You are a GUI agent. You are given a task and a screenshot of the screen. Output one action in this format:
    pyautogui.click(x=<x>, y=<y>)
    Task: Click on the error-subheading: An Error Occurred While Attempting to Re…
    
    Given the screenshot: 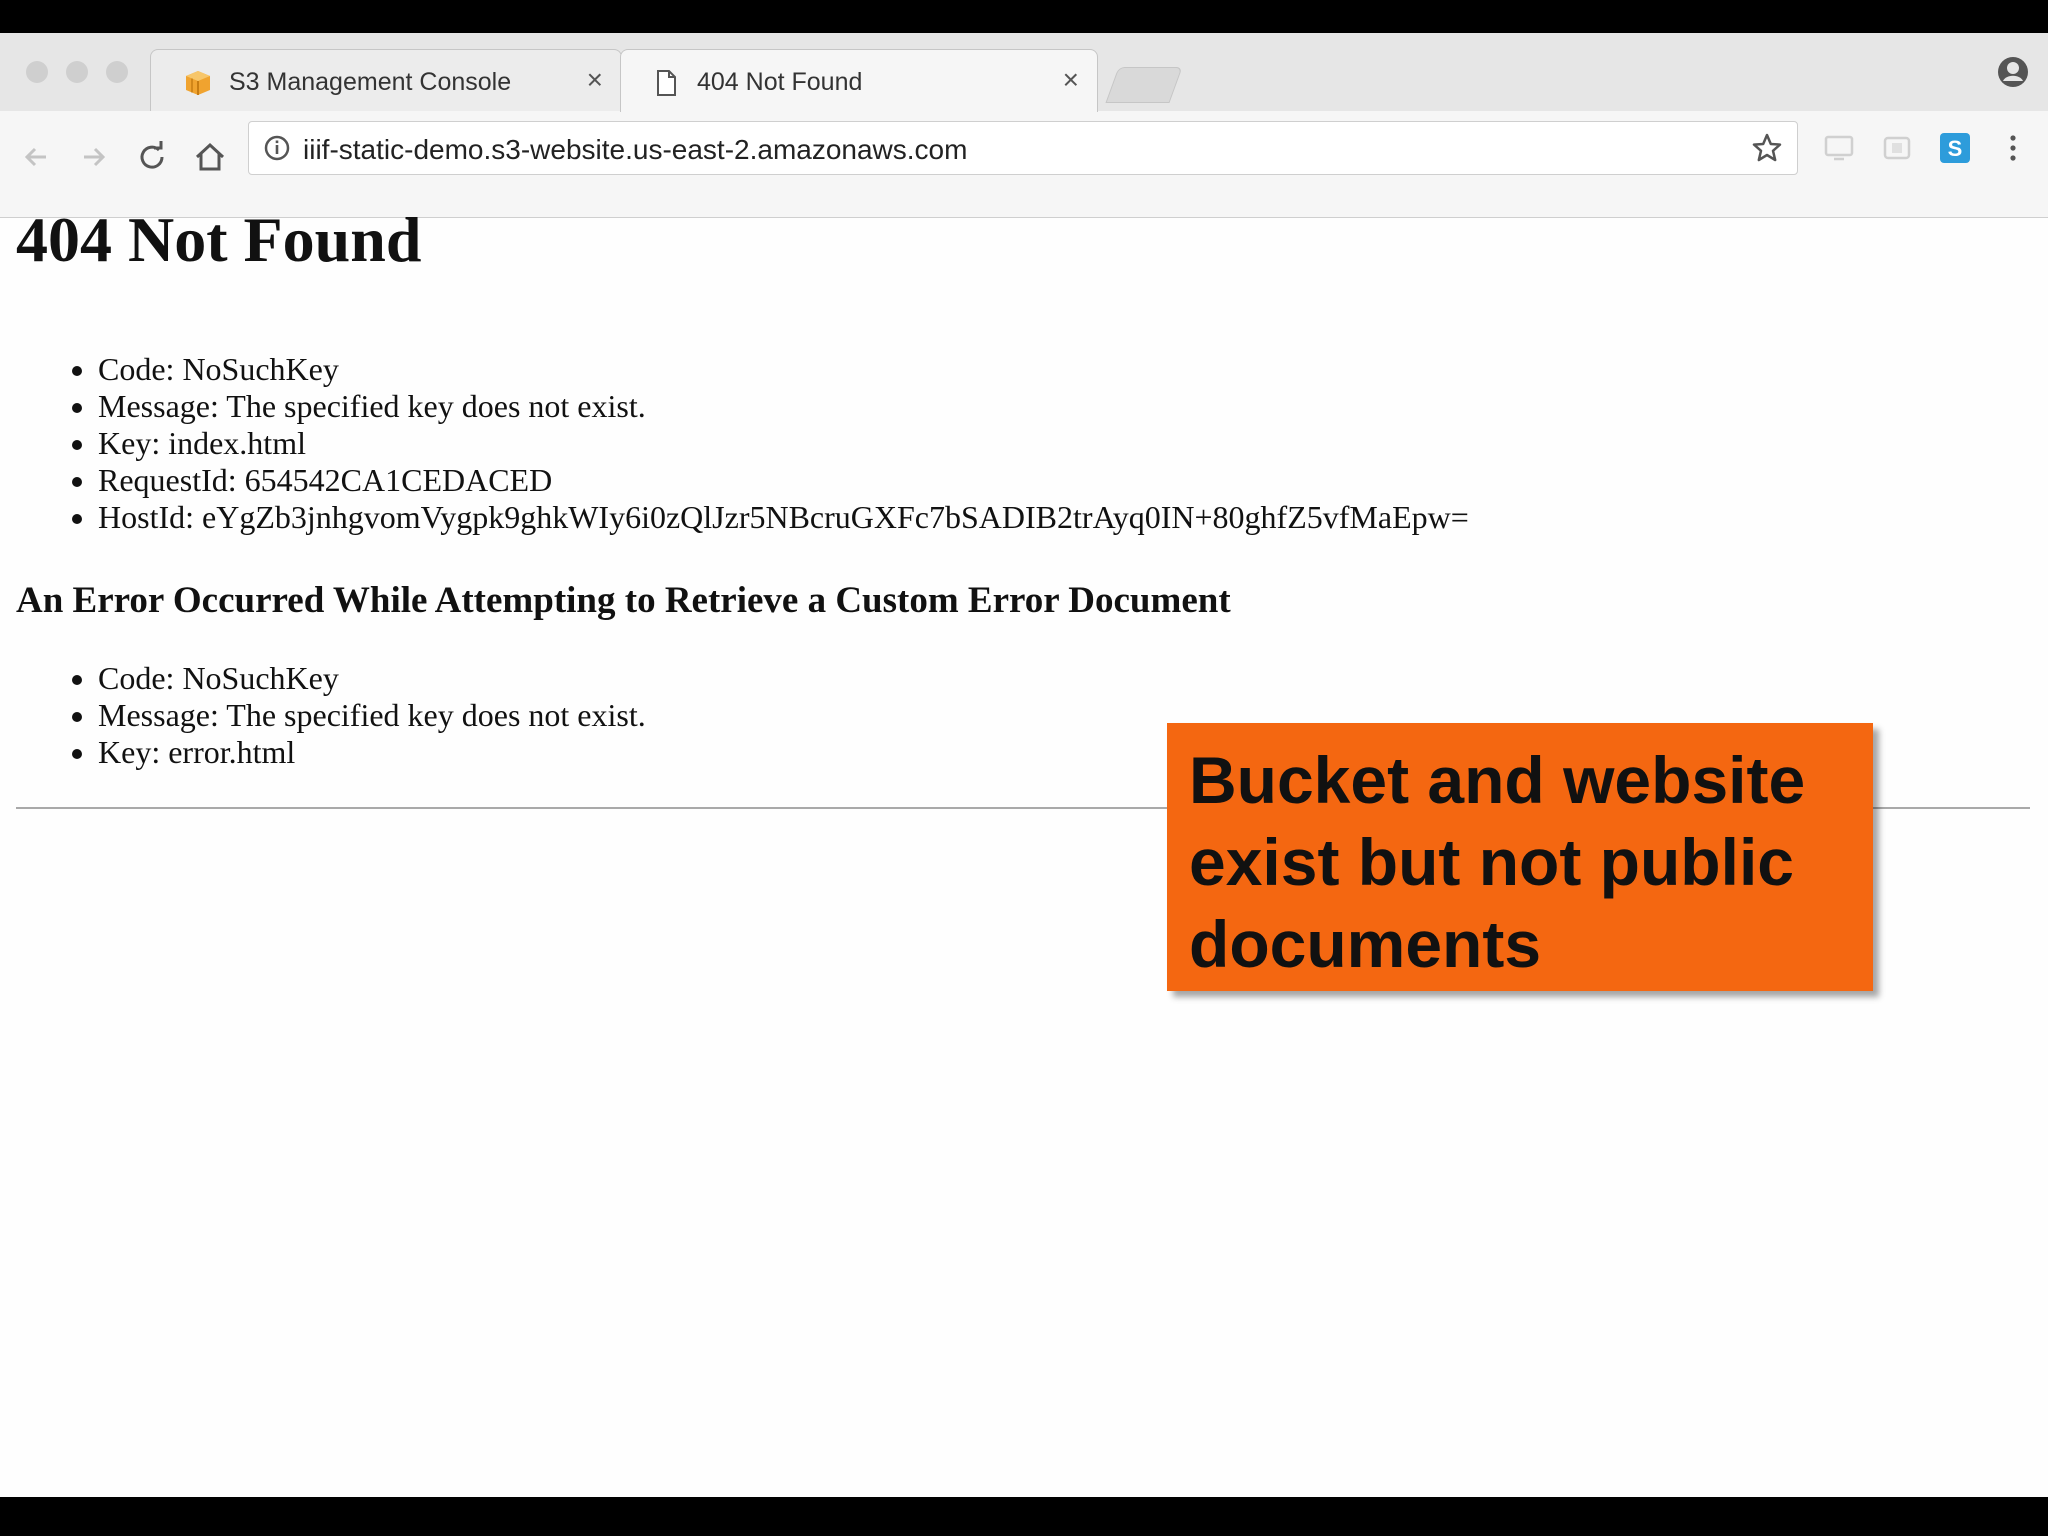 What is the action you would take?
    pyautogui.click(x=623, y=600)
    